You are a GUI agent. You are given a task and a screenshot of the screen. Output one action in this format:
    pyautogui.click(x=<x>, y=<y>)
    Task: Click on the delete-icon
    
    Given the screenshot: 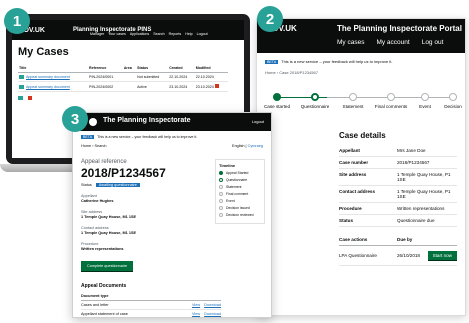 What is the action you would take?
    pyautogui.click(x=216, y=86)
    